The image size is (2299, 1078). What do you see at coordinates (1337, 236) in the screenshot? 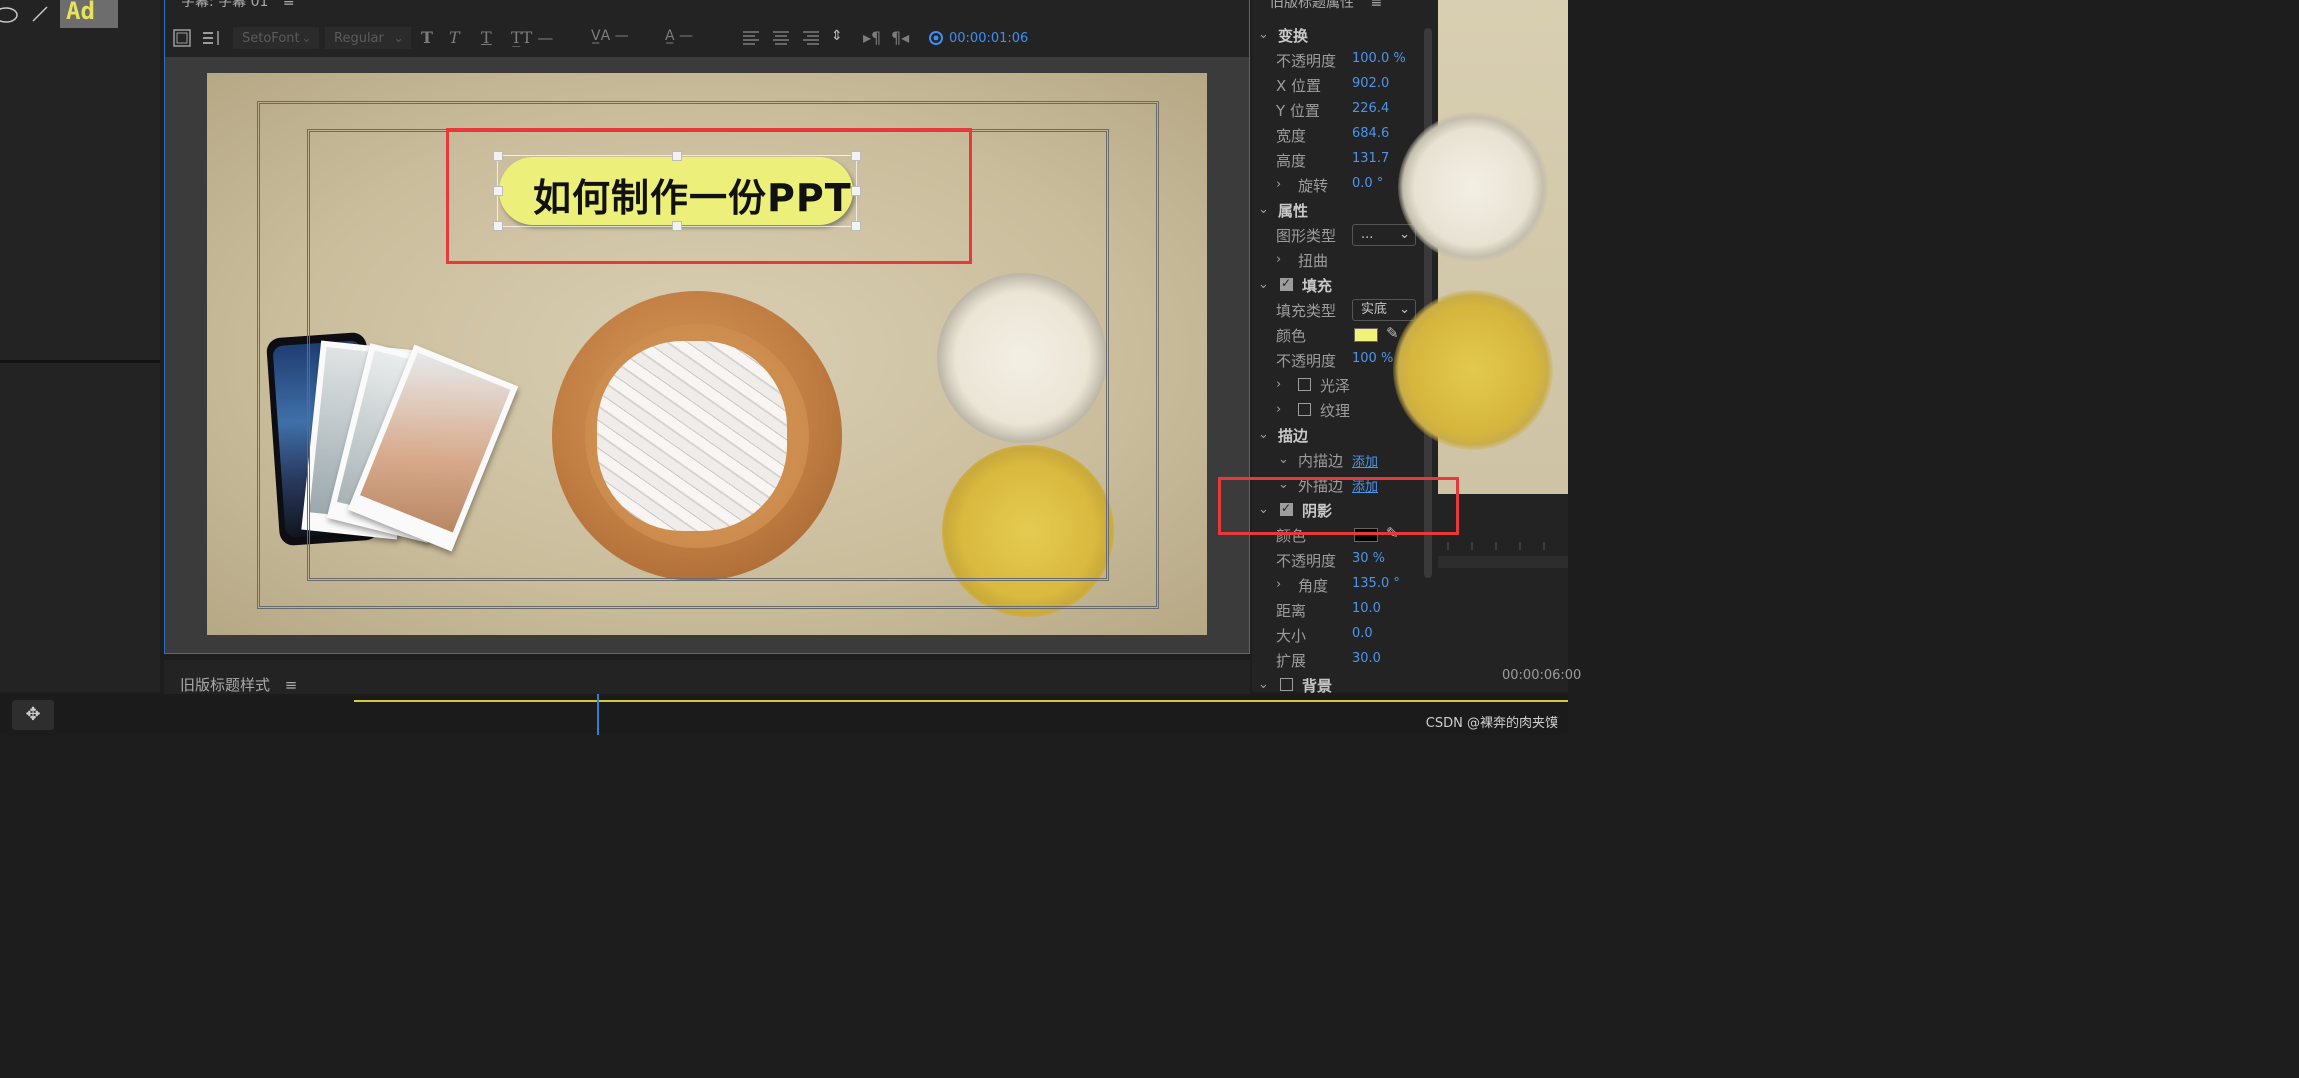
I see `property-row: 图形类型... ⌄` at bounding box center [1337, 236].